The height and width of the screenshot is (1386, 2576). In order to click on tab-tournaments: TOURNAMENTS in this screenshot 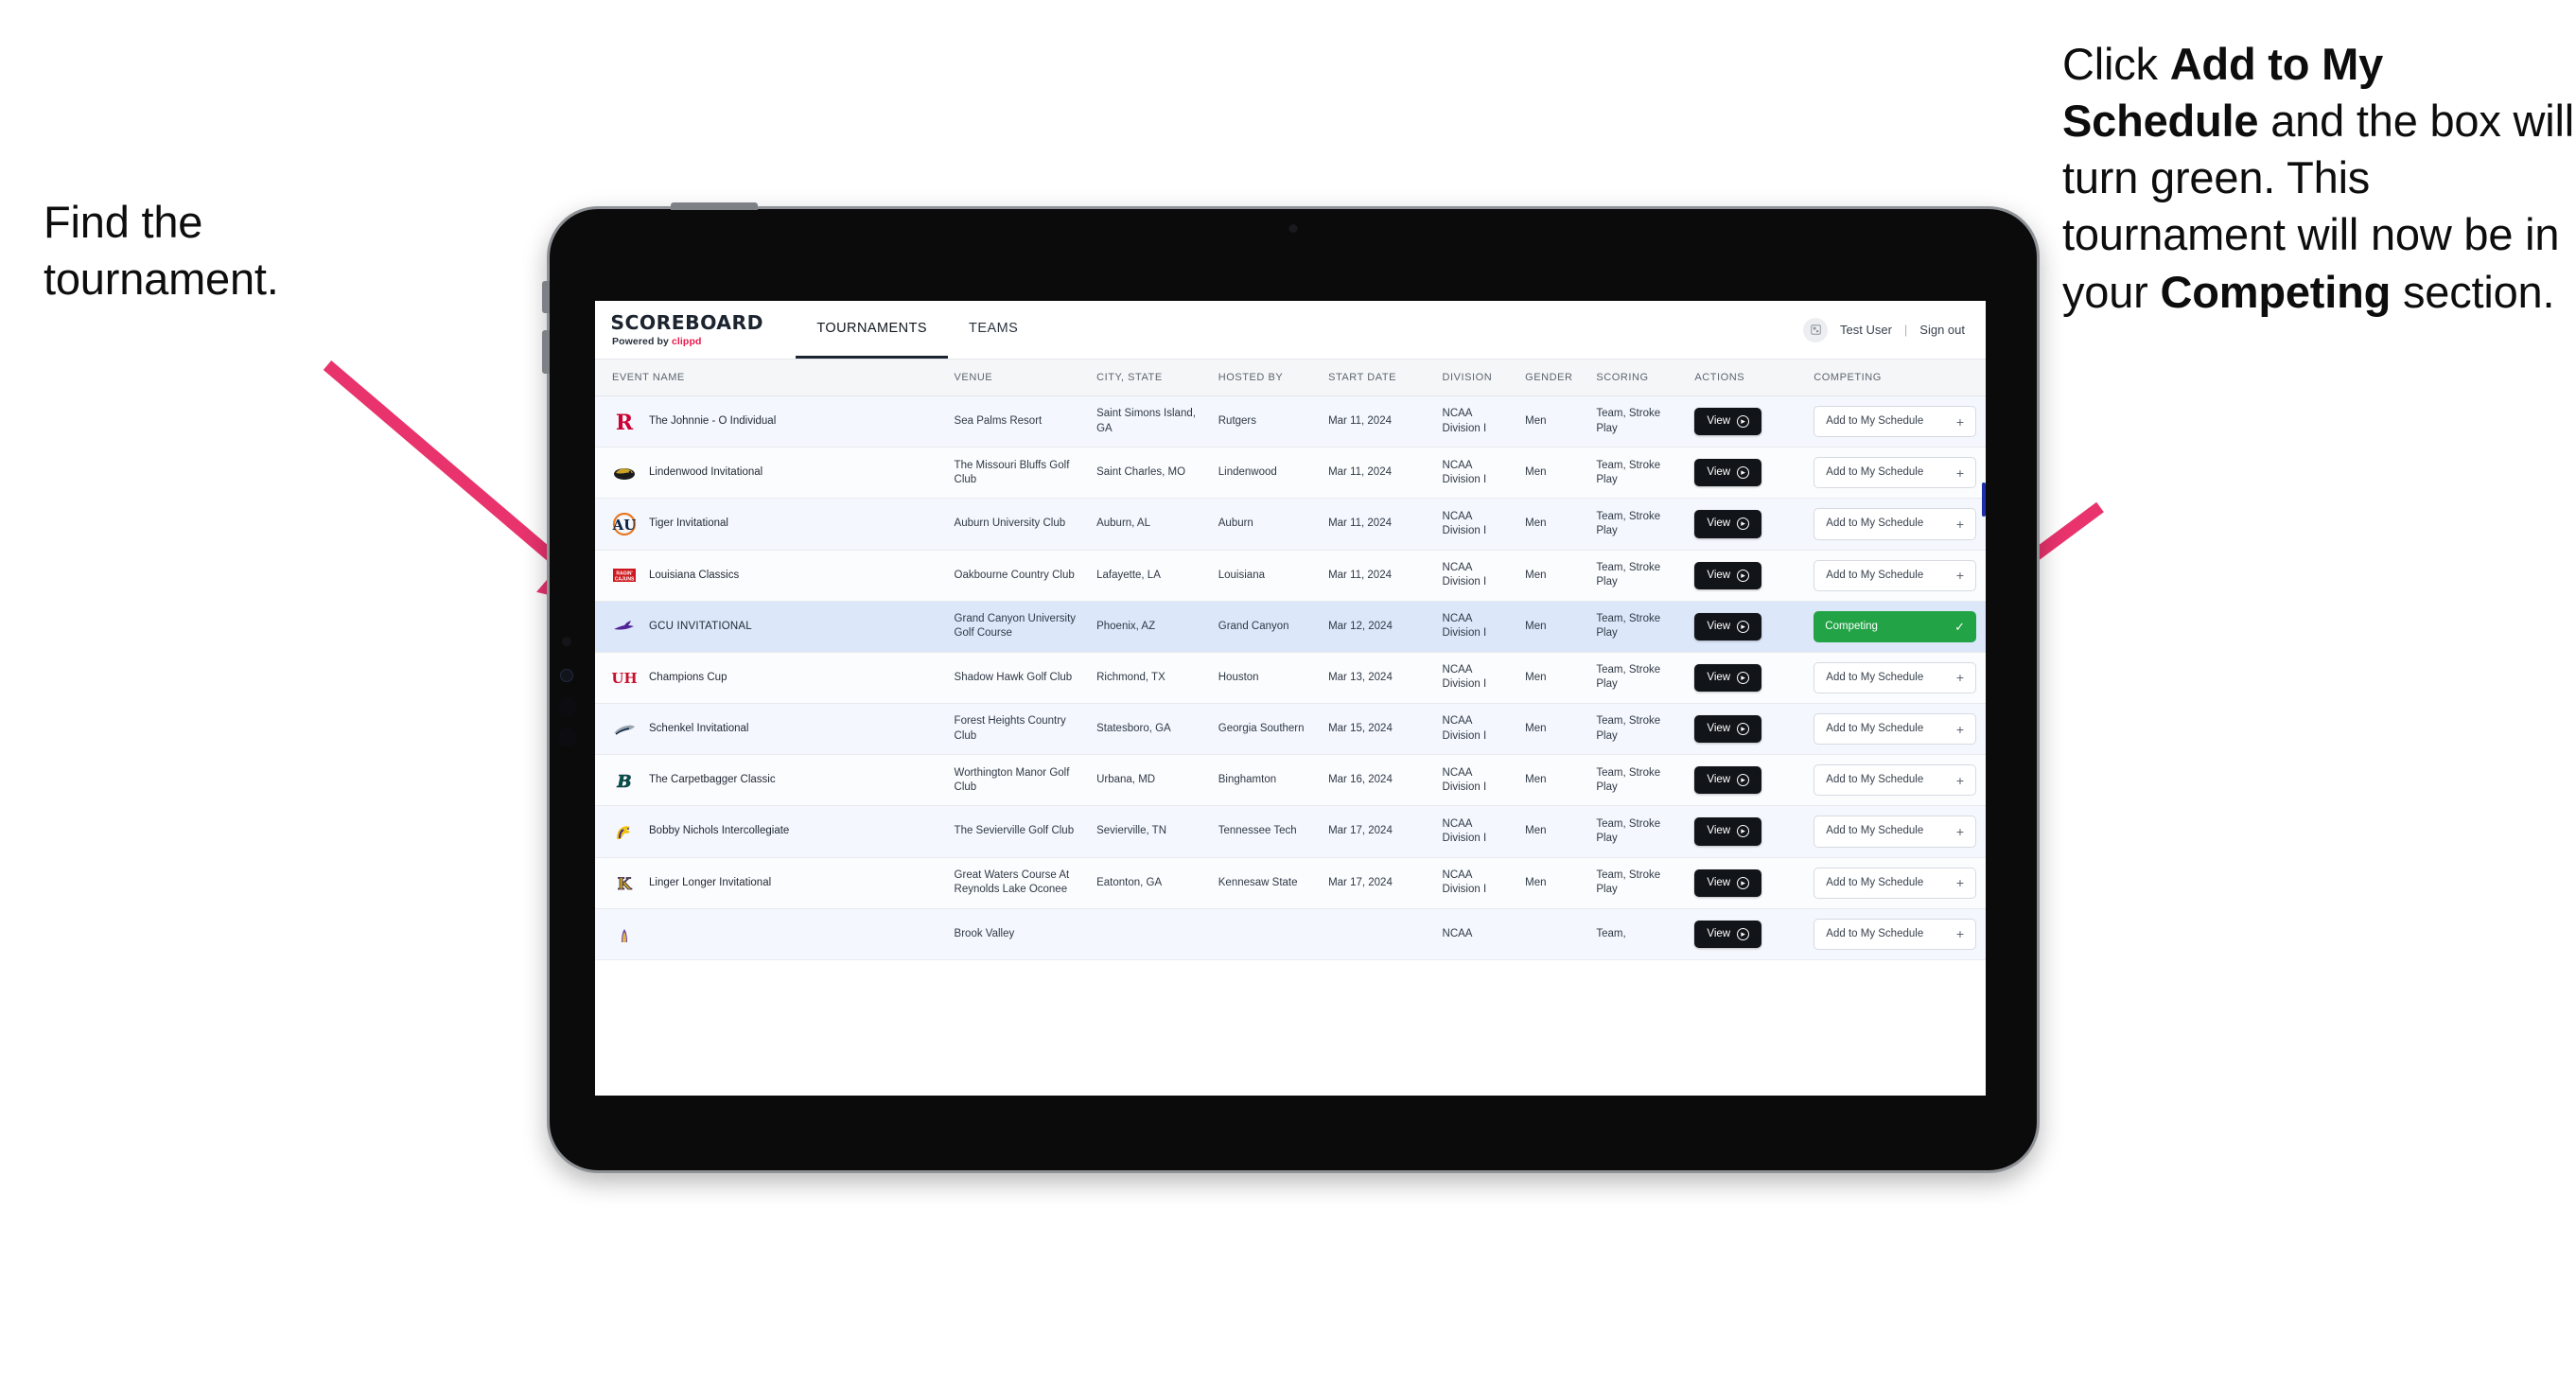, I will do `click(873, 330)`.